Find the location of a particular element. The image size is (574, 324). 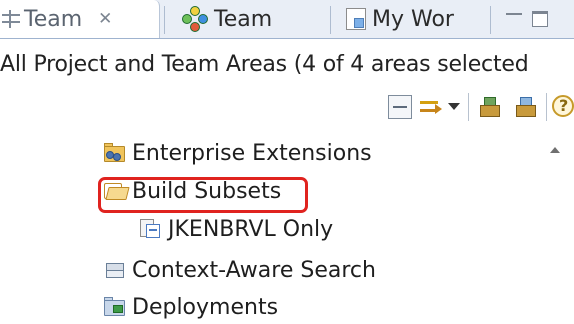

tab-team-artifacts: Team ✕ is located at coordinates (80, 19).